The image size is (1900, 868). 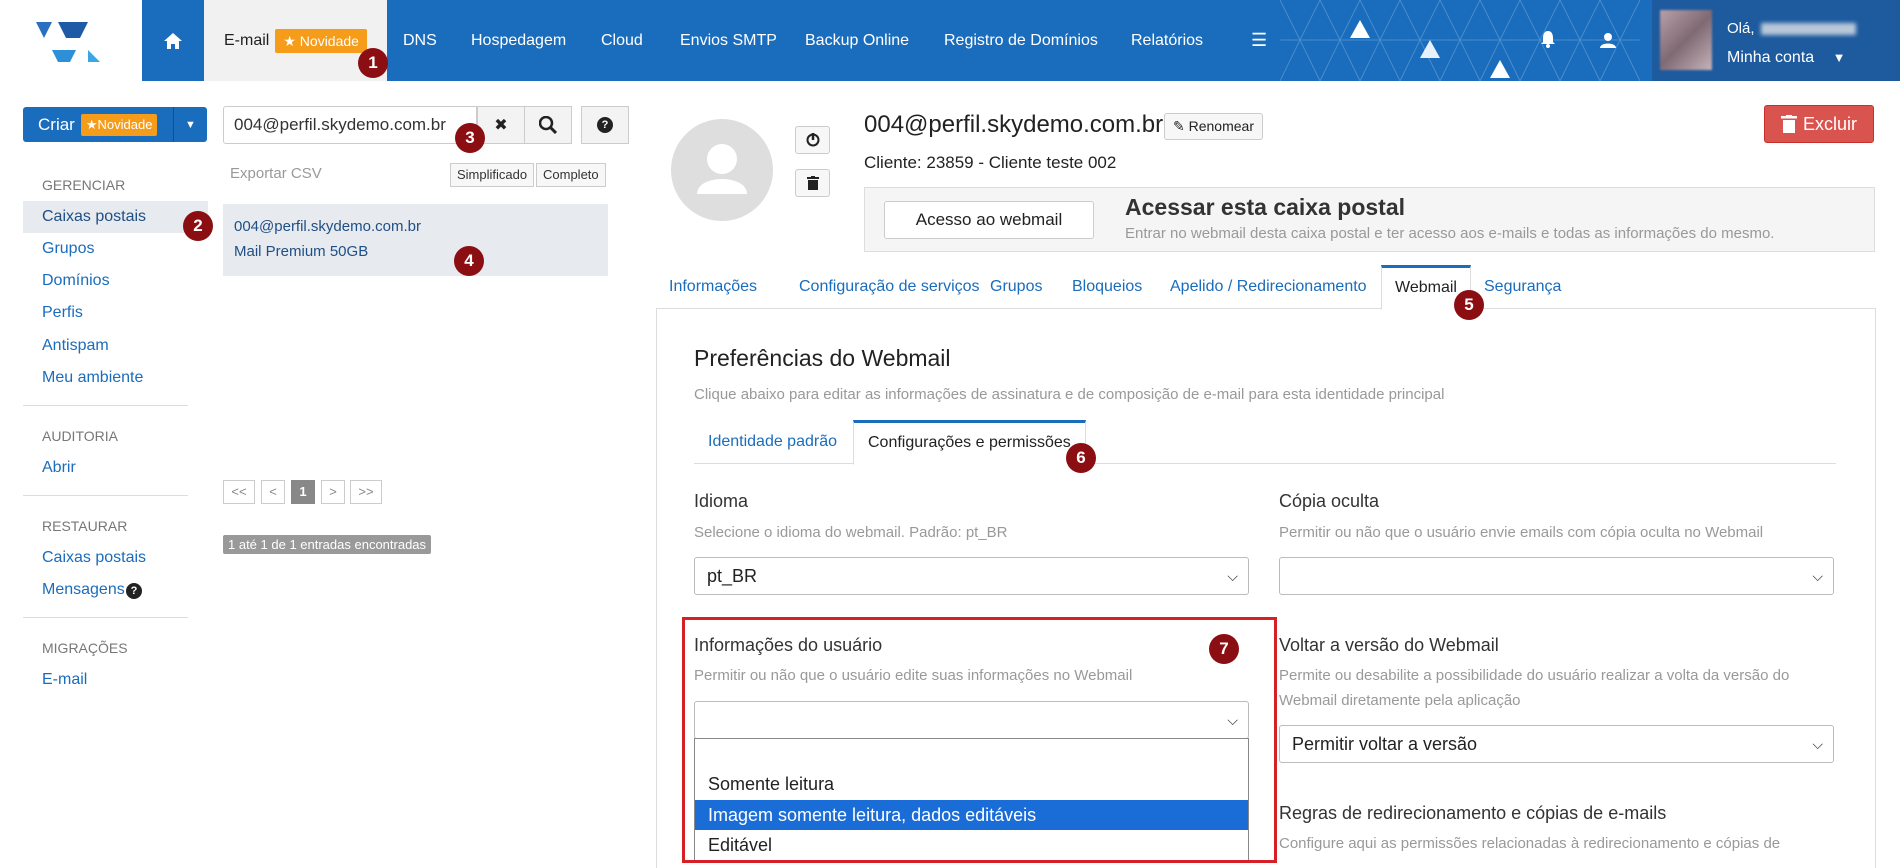 I want to click on mailbox-title: 004@perfil.skydemo.com.br, so click(x=1014, y=124).